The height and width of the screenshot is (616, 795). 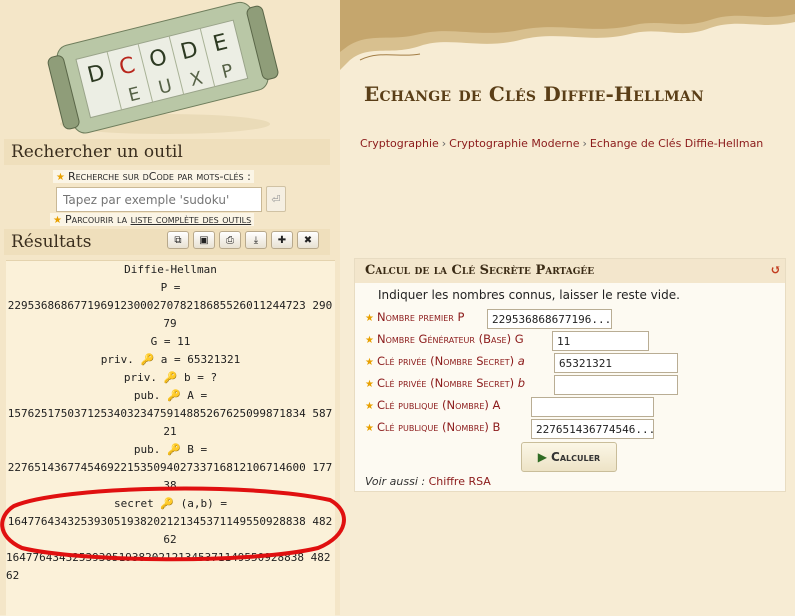 I want to click on result-pub-a: pub. 🔑 A =, so click(x=170, y=395).